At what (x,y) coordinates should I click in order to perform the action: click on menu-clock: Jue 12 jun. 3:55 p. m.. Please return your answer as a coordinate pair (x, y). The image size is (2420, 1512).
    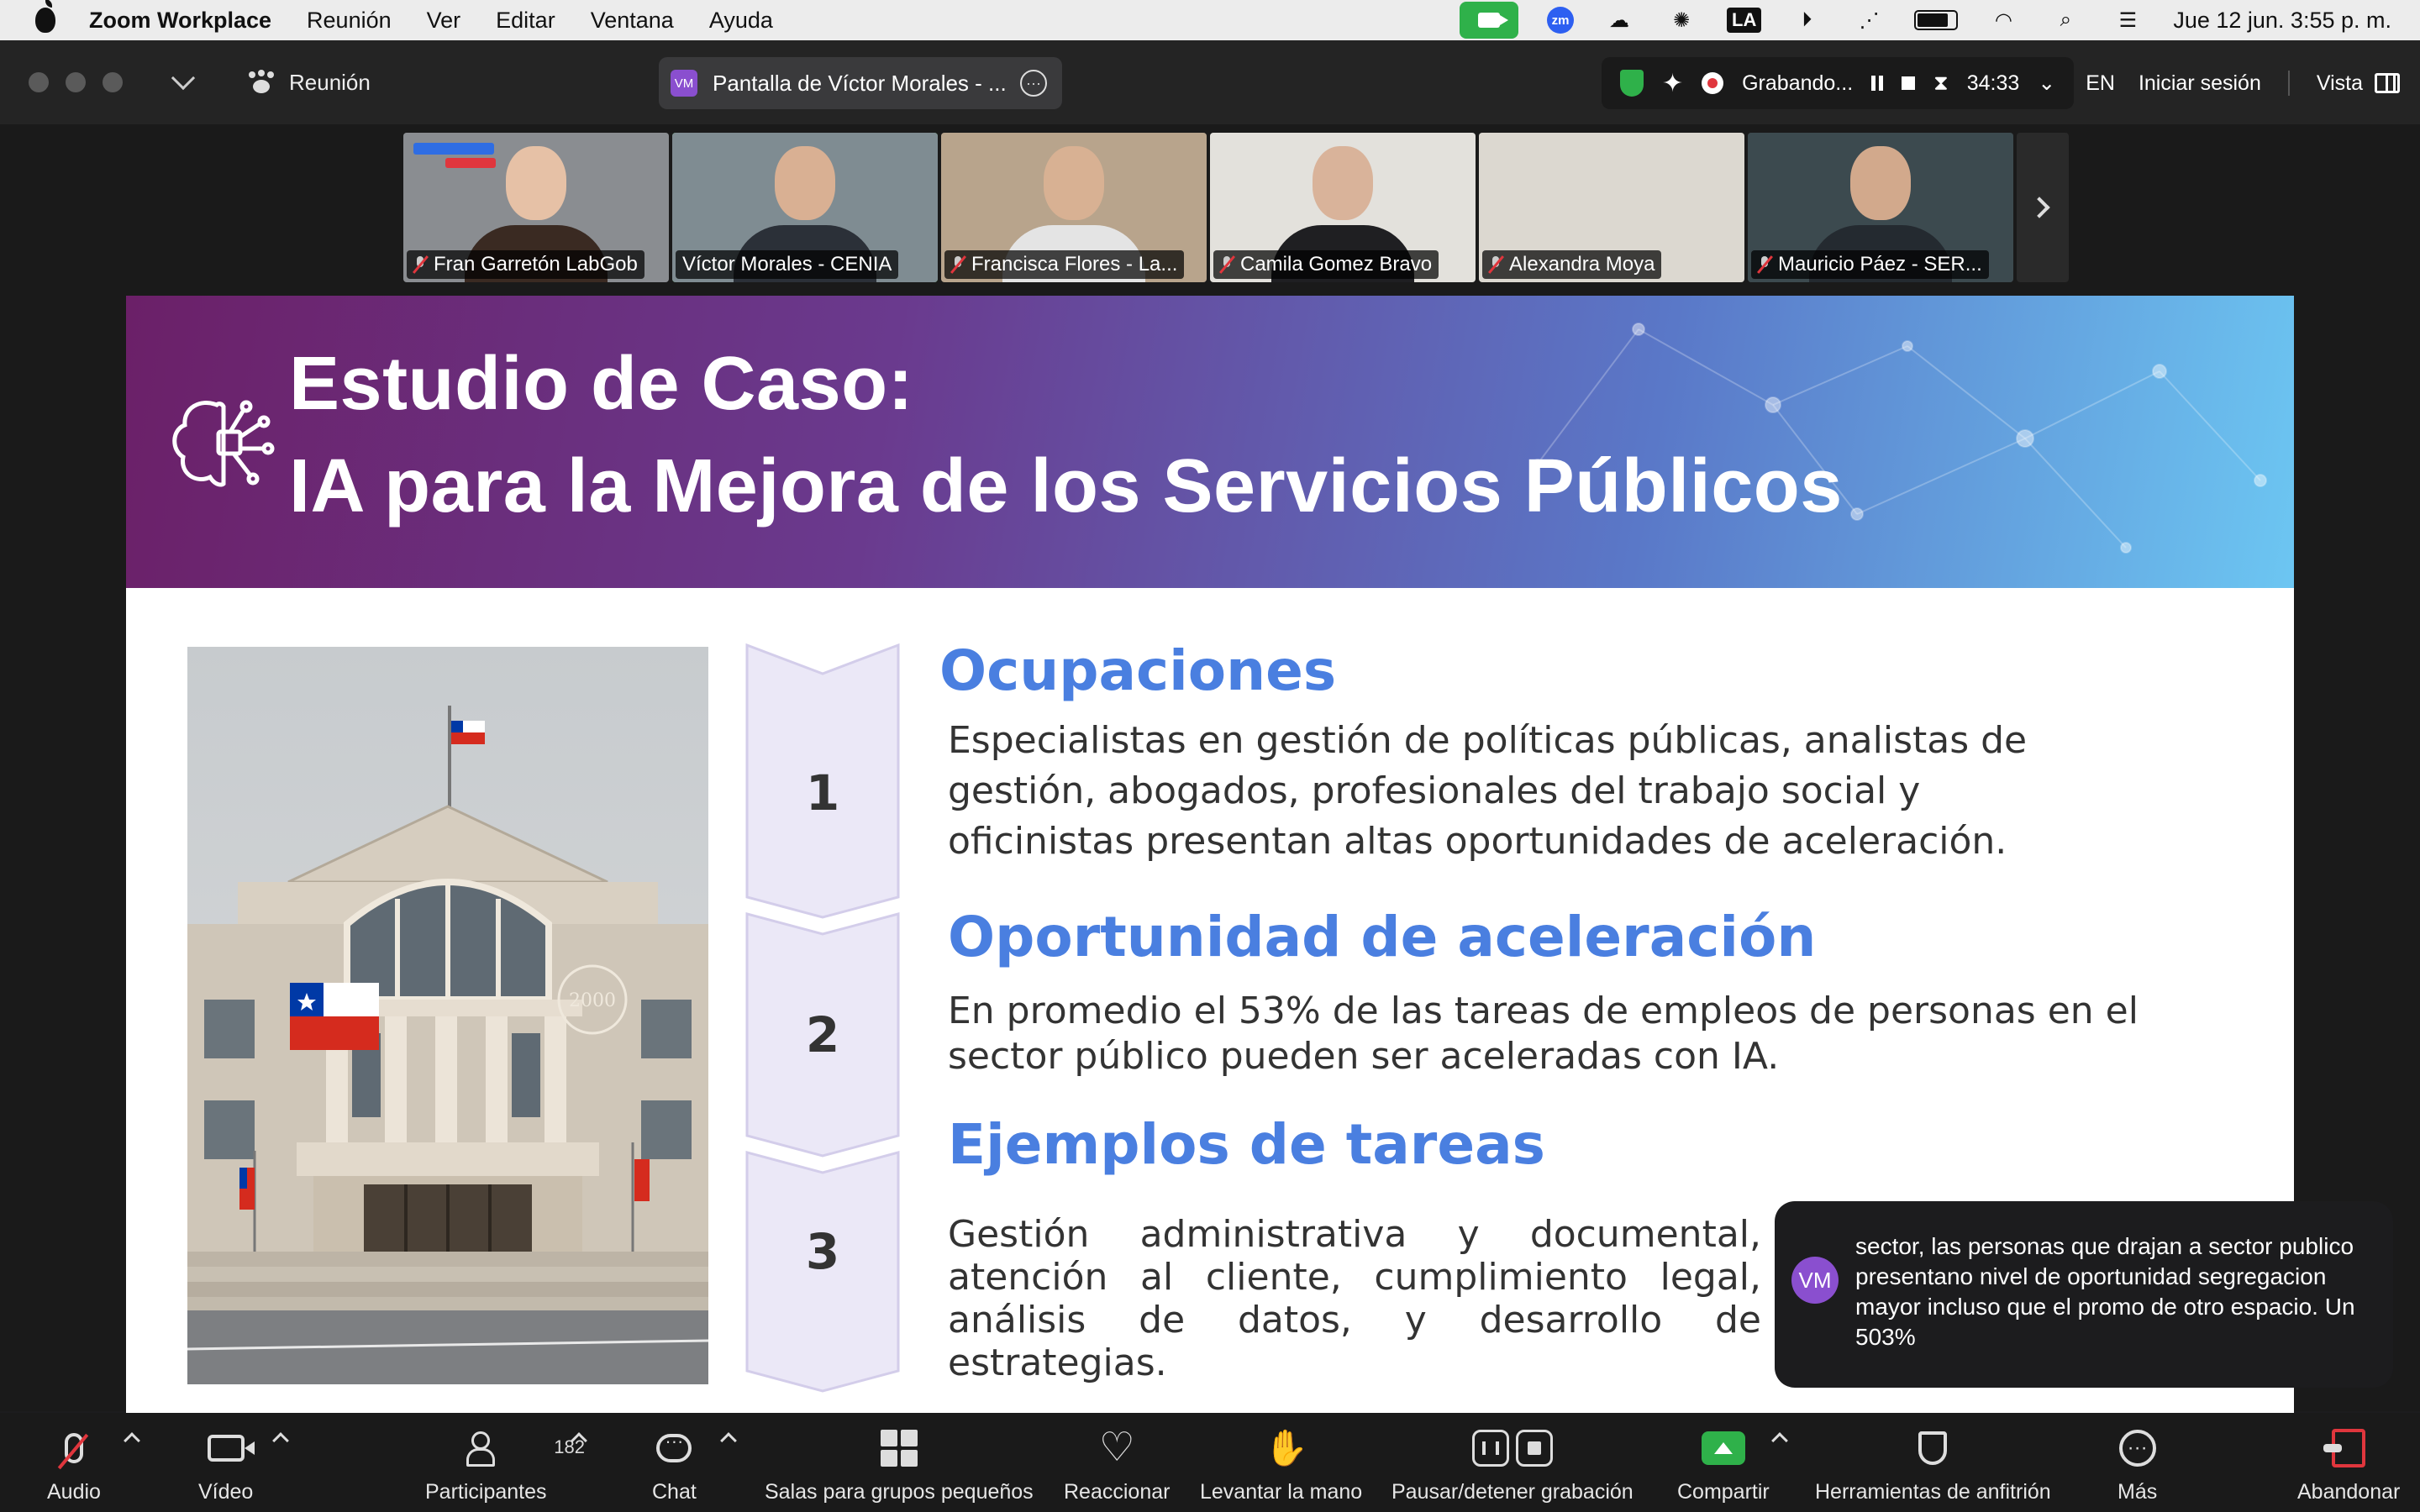
    Looking at the image, I should click on (2282, 21).